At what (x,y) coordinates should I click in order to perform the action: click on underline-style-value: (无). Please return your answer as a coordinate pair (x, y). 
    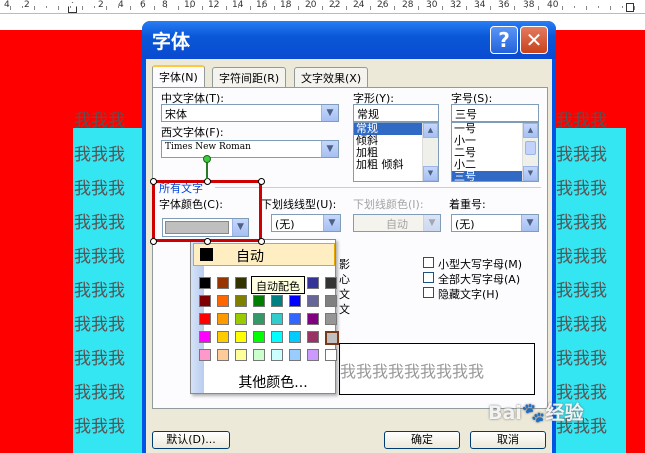
    Looking at the image, I should click on (285, 224).